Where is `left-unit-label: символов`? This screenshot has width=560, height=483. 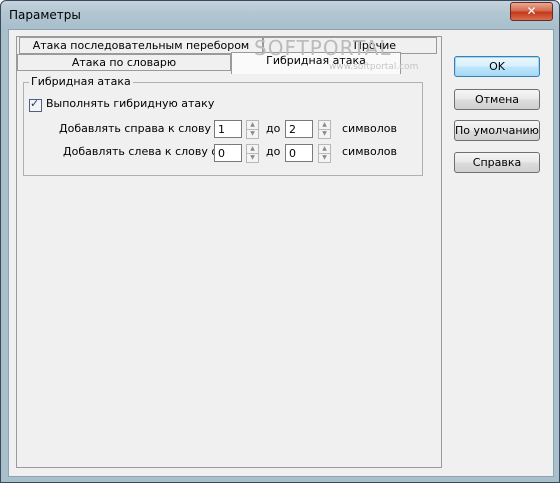 left-unit-label: символов is located at coordinates (369, 151).